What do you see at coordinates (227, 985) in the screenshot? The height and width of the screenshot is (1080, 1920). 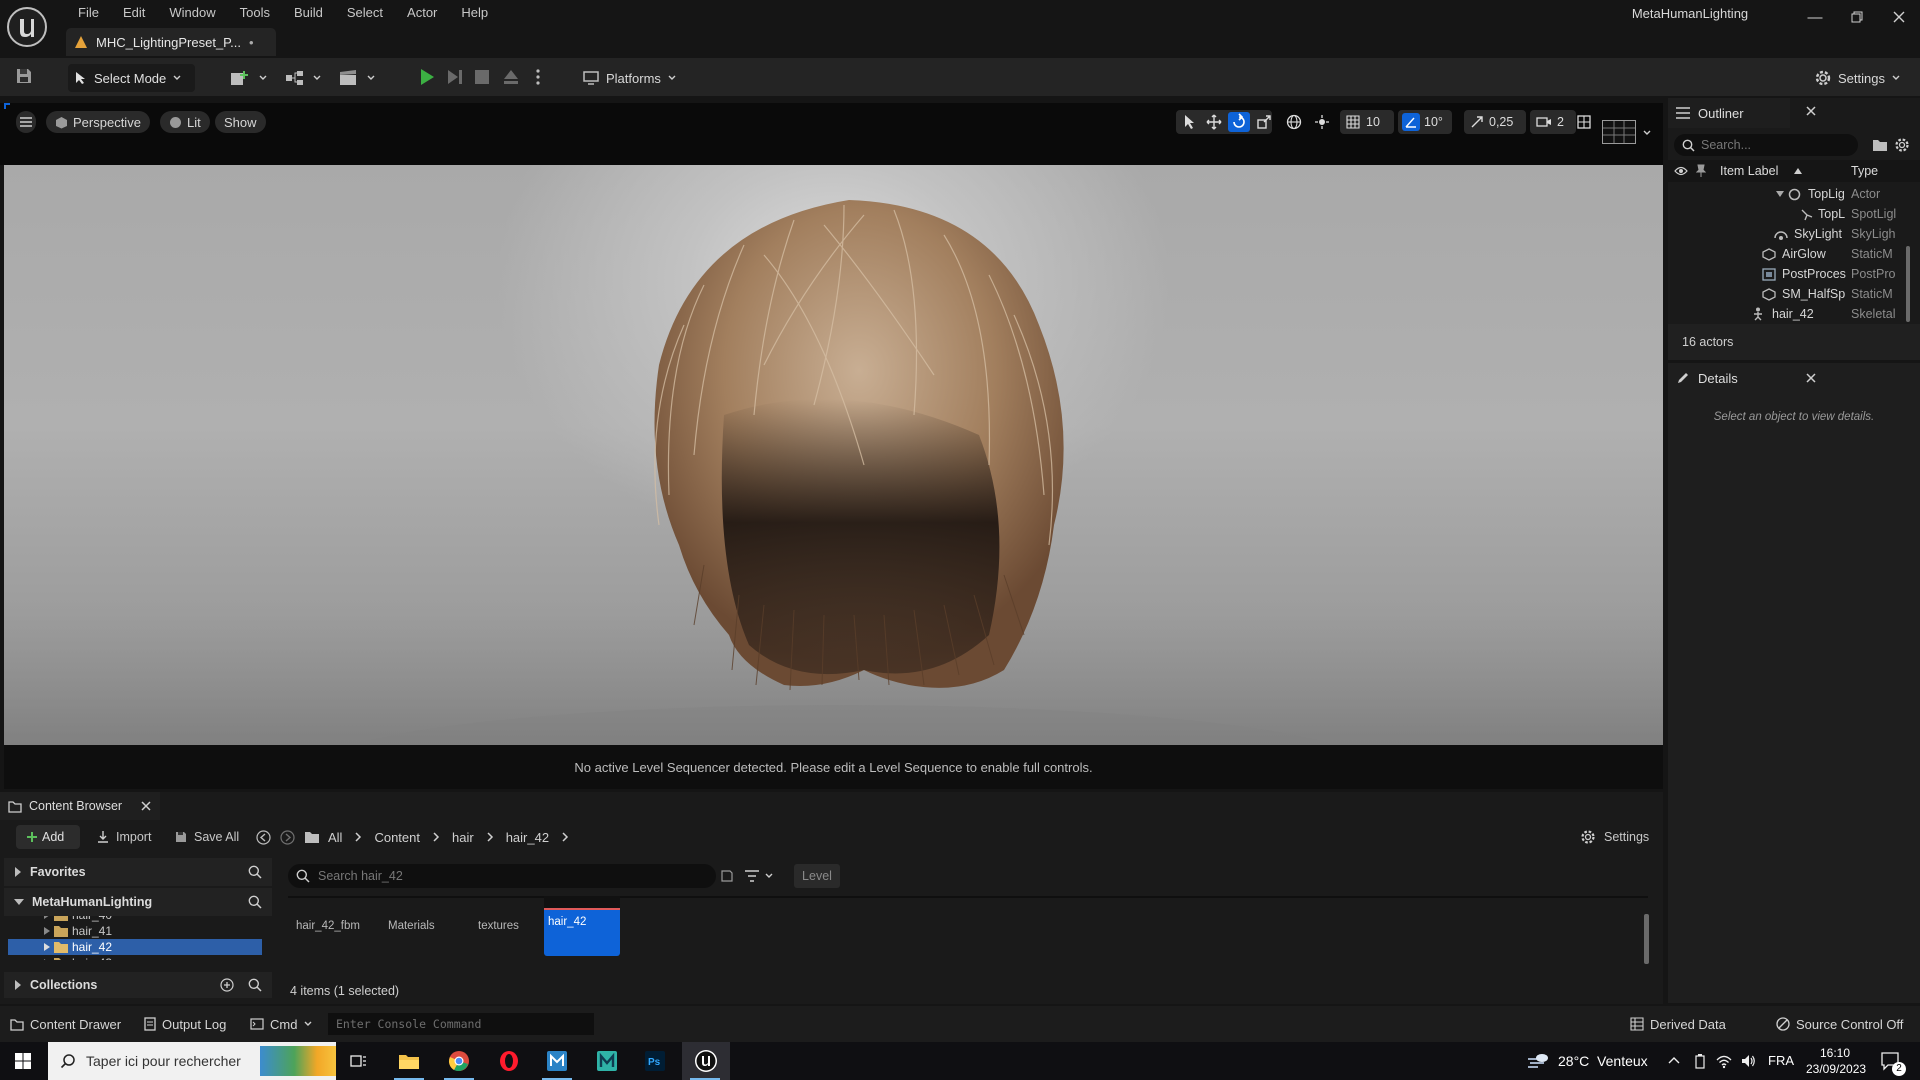 I see `add-collection-icon` at bounding box center [227, 985].